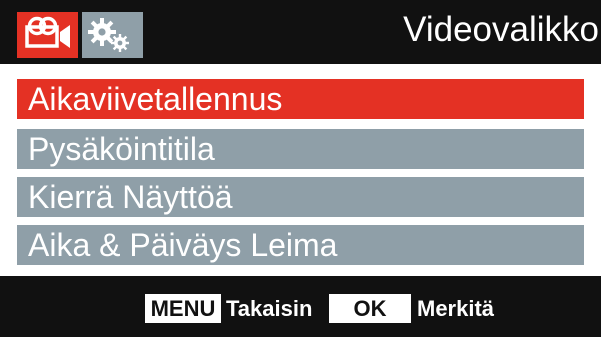  I want to click on select-label: Merkitä, so click(456, 308).